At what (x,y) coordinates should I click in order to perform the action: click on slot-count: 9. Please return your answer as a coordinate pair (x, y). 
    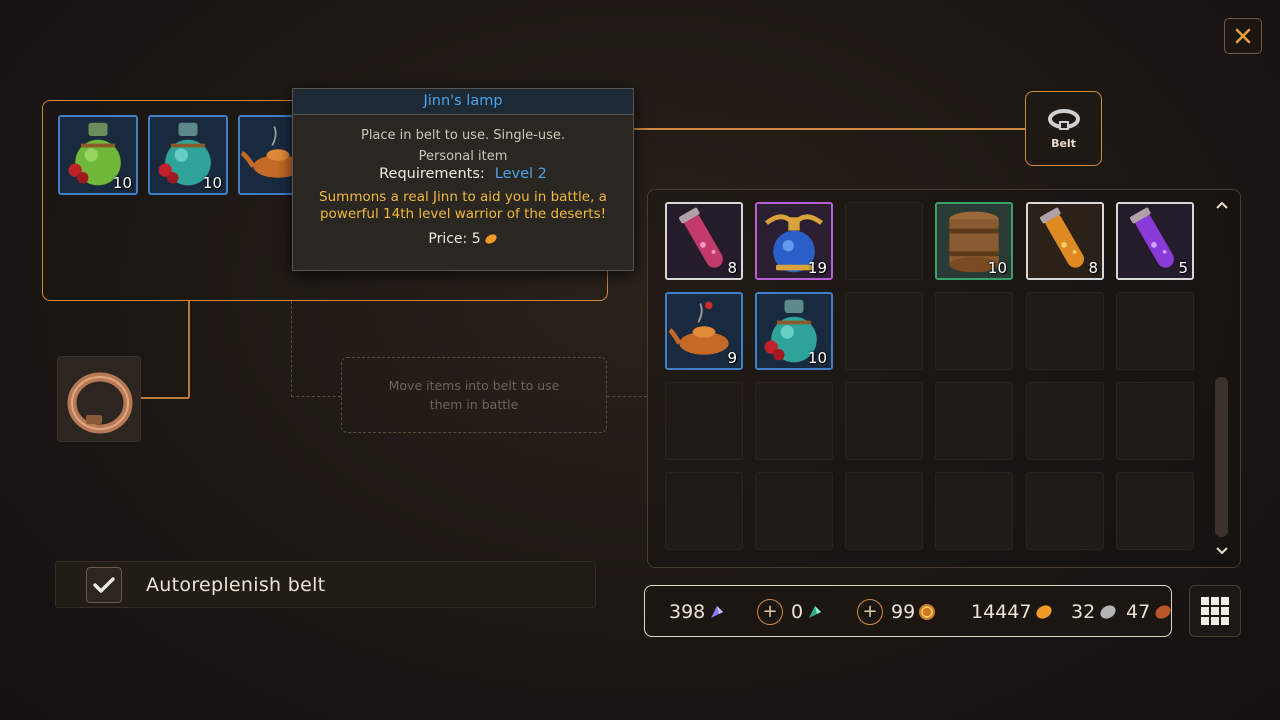
    Looking at the image, I should click on (732, 358).